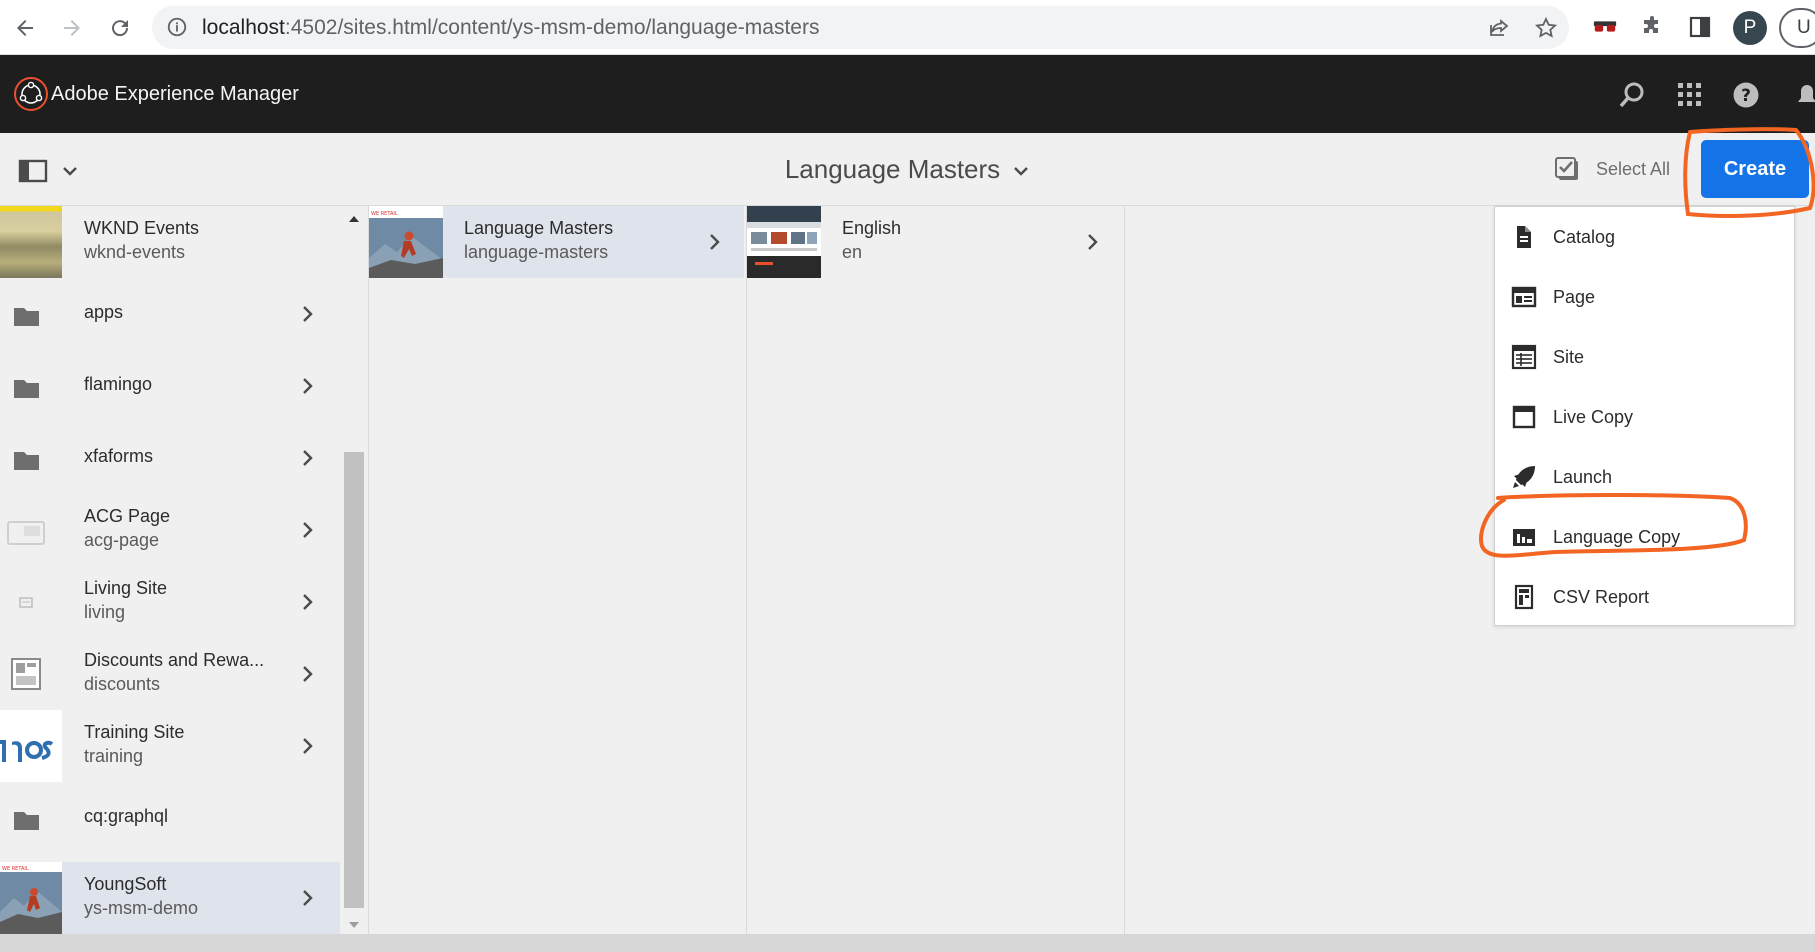 This screenshot has width=1815, height=952. What do you see at coordinates (26, 602) in the screenshot?
I see `small-page-icon` at bounding box center [26, 602].